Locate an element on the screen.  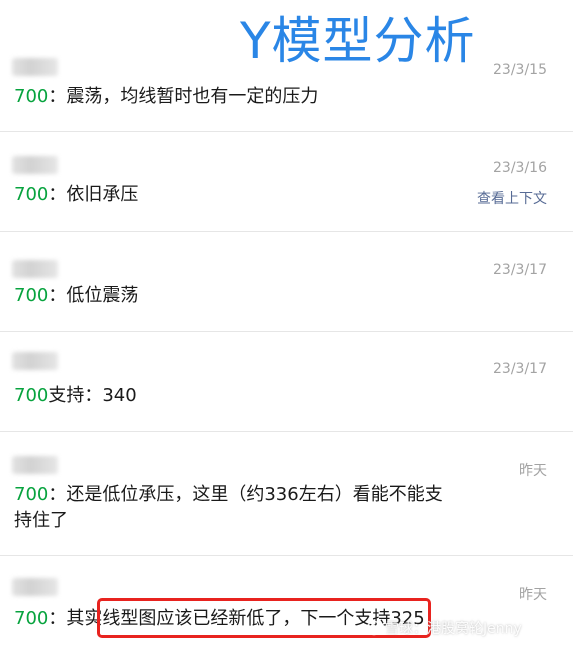
watermark: 雪球：港股窝轮Jenny is located at coordinates (444, 628).